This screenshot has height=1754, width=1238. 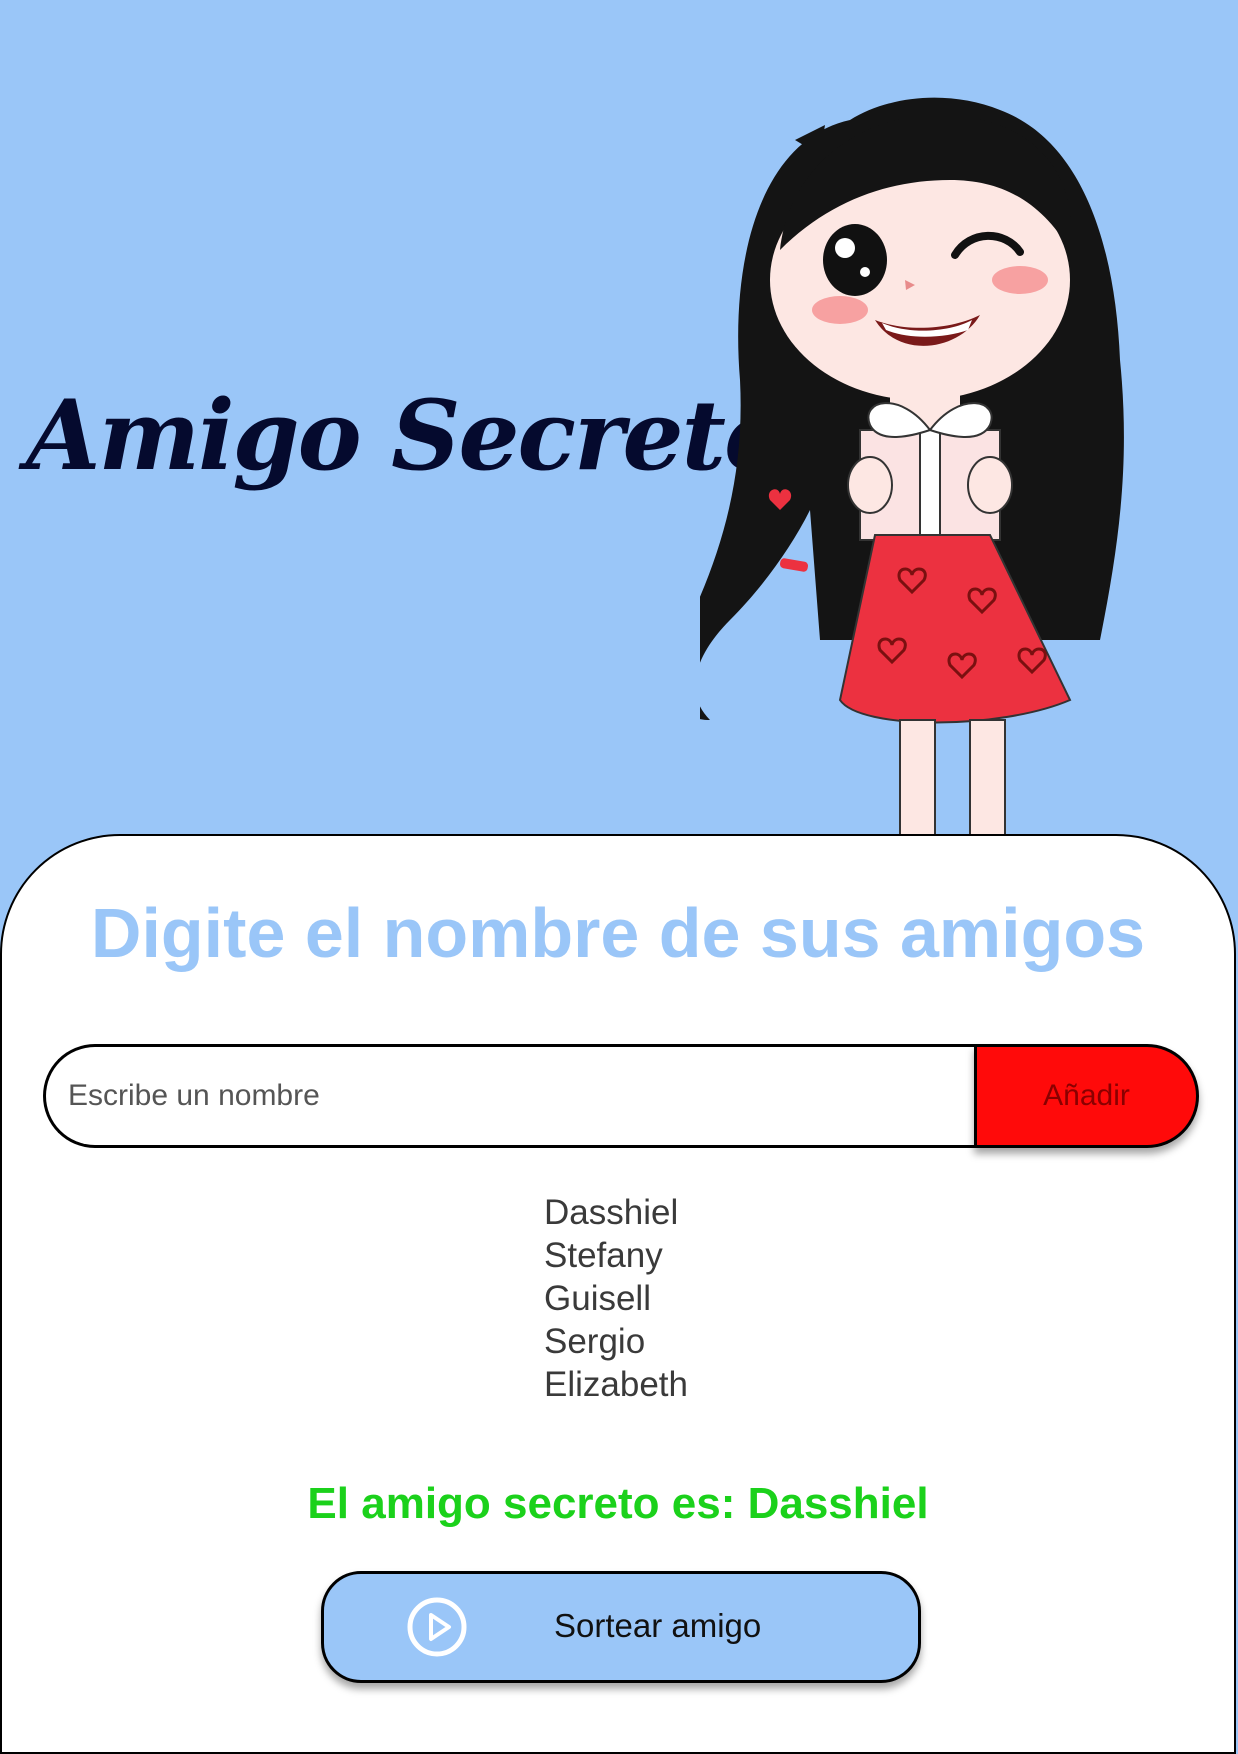 What do you see at coordinates (912, 468) in the screenshot?
I see `girl-with-gift-illustration` at bounding box center [912, 468].